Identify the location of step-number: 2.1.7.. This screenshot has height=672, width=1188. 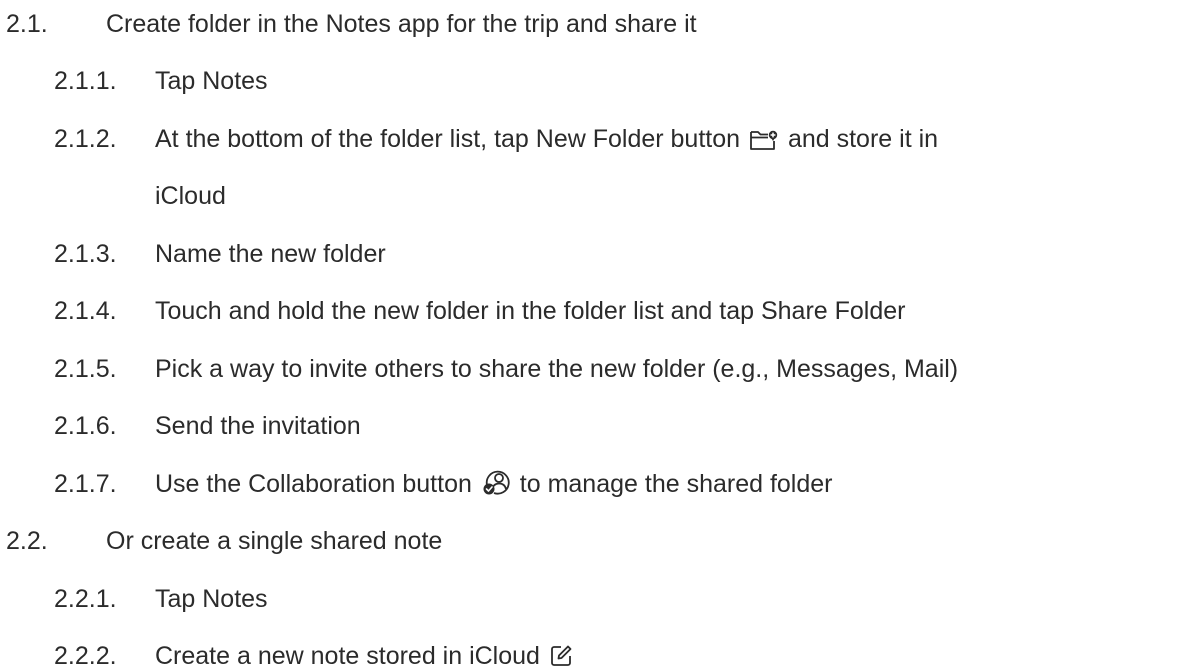
(85, 484).